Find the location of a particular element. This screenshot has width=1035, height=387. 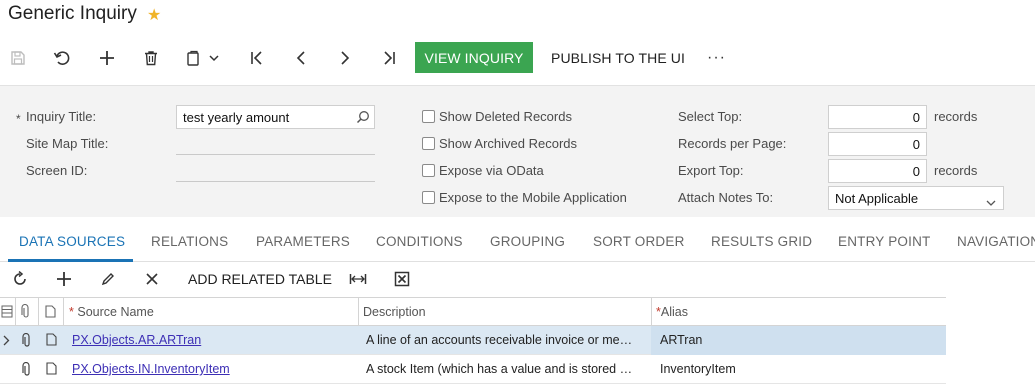

attach-notes-value: Not Applicable is located at coordinates (877, 198).